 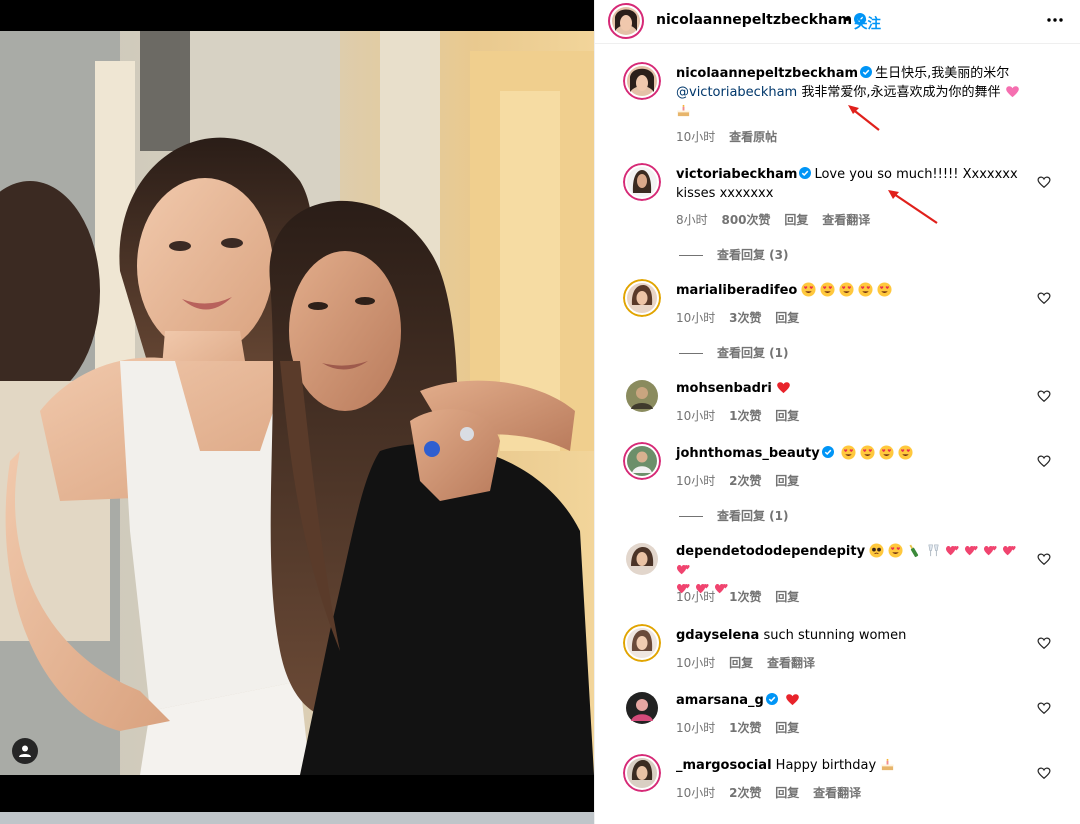 I want to click on comment-meta: 10小时 2次赞 回复, so click(x=742, y=480).